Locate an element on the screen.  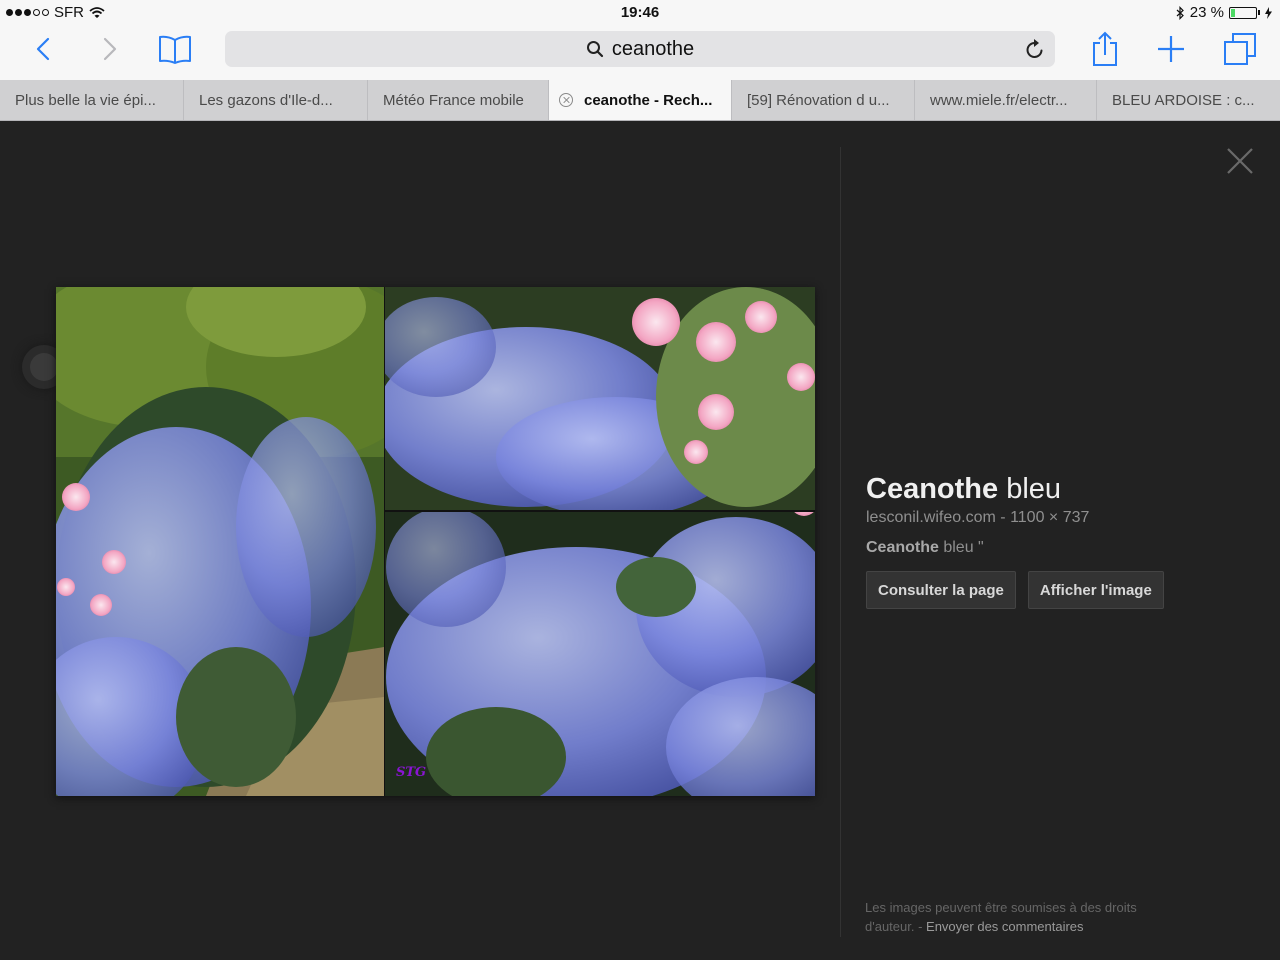
chevron-left-icon is located at coordinates (43, 49).